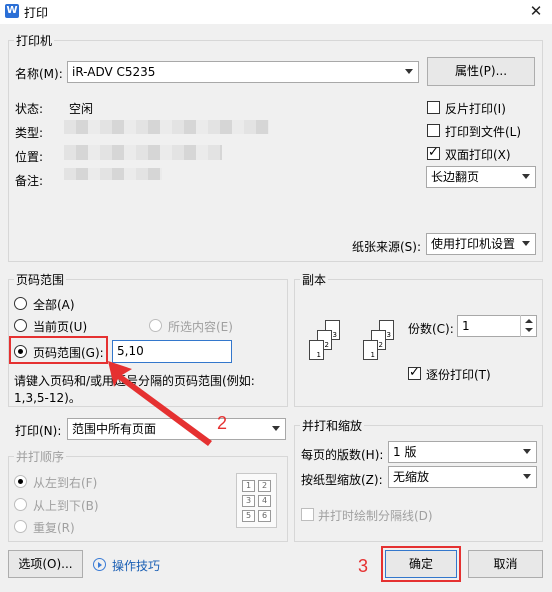 The image size is (552, 592). I want to click on collate-order-group-title: 并打顺序, so click(40, 456).